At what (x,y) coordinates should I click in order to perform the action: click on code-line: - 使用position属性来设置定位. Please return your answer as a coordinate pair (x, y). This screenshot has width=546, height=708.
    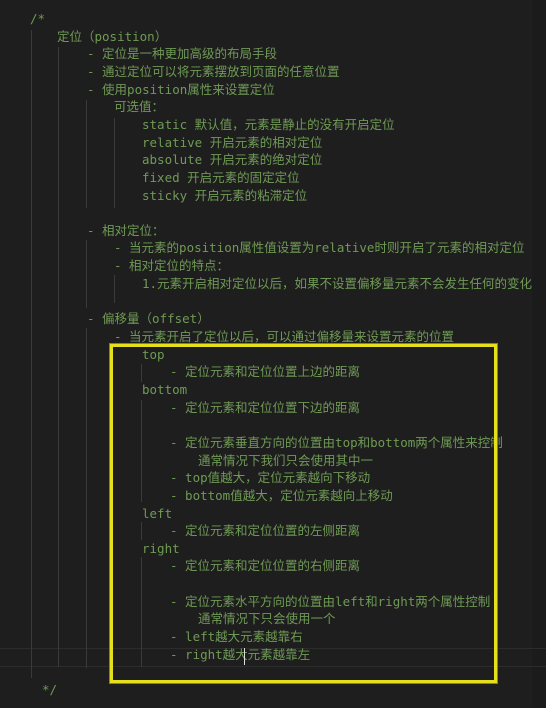
    Looking at the image, I should click on (181, 89).